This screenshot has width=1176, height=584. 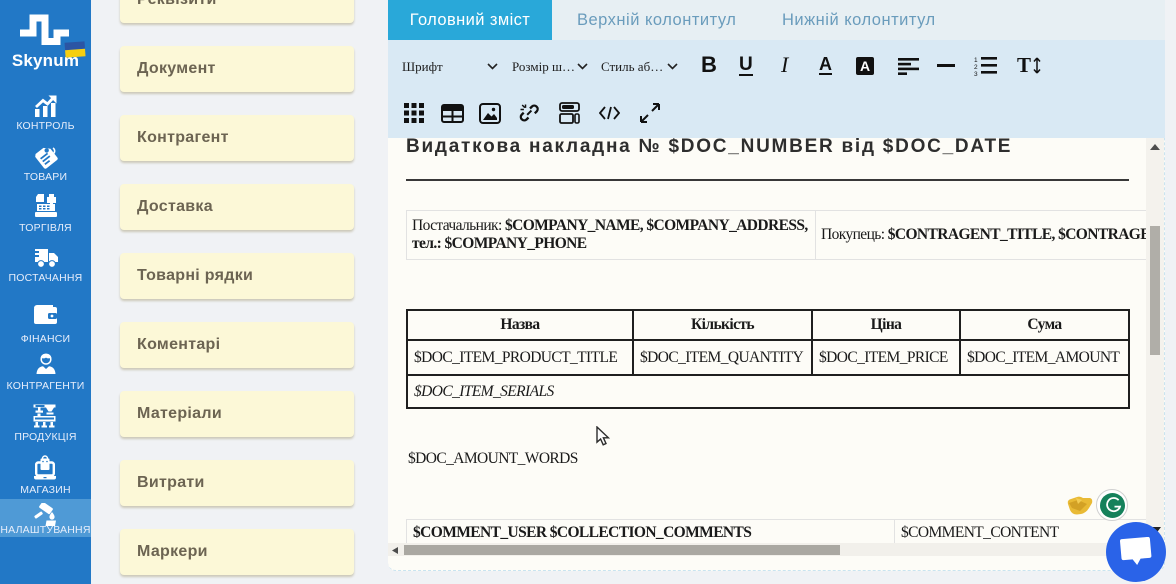 I want to click on svg-text: 2, so click(x=976, y=67).